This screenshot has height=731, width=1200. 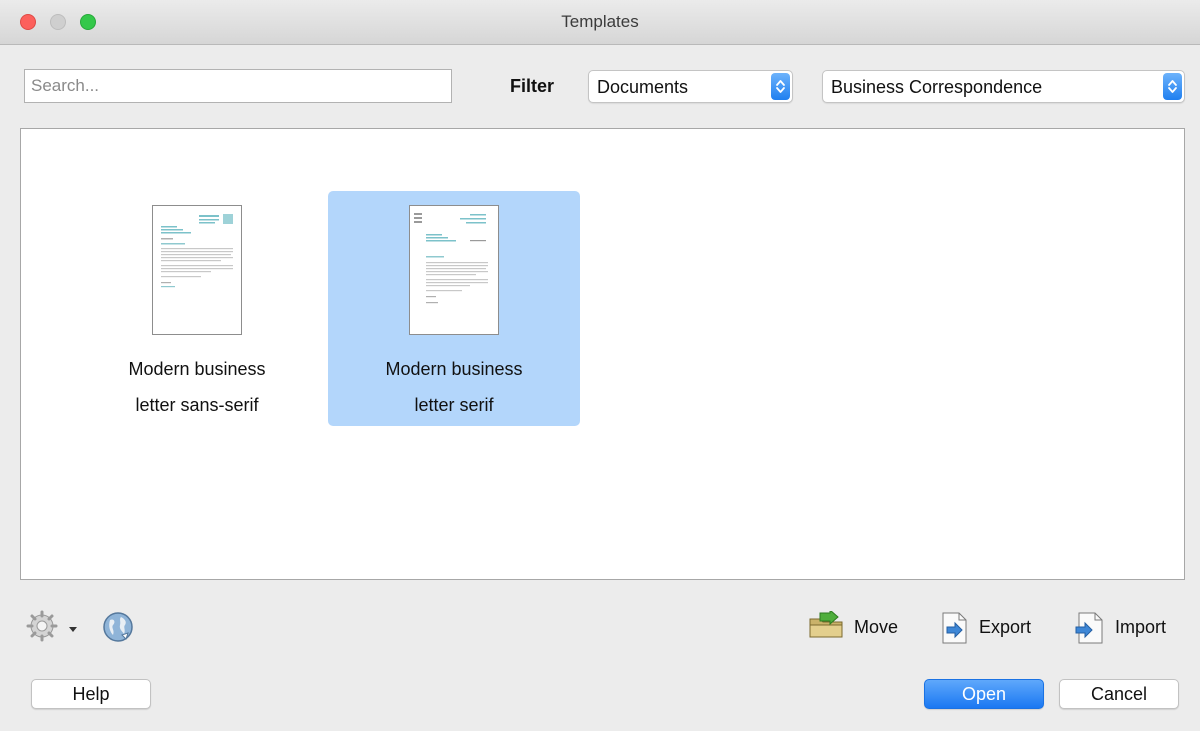 I want to click on category-value: Business Correspondence, so click(x=937, y=87).